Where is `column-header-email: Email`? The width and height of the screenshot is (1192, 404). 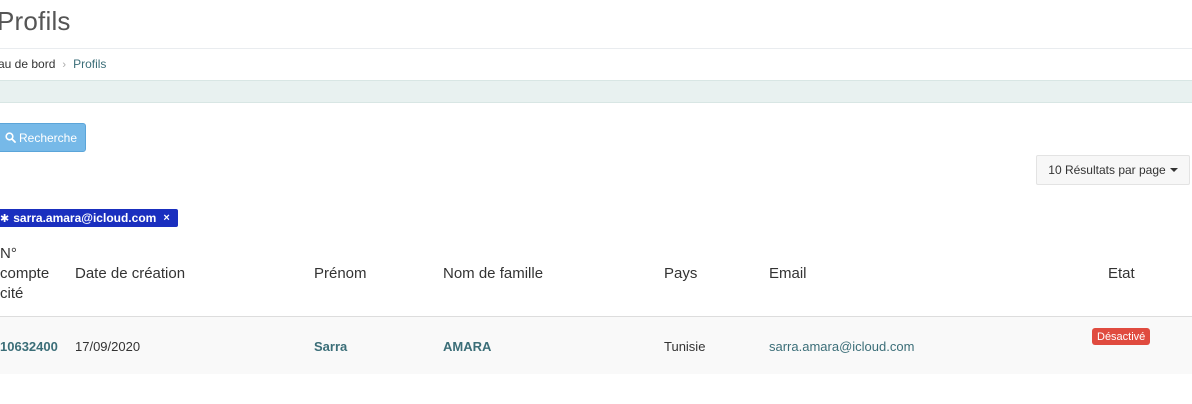 column-header-email: Email is located at coordinates (788, 273).